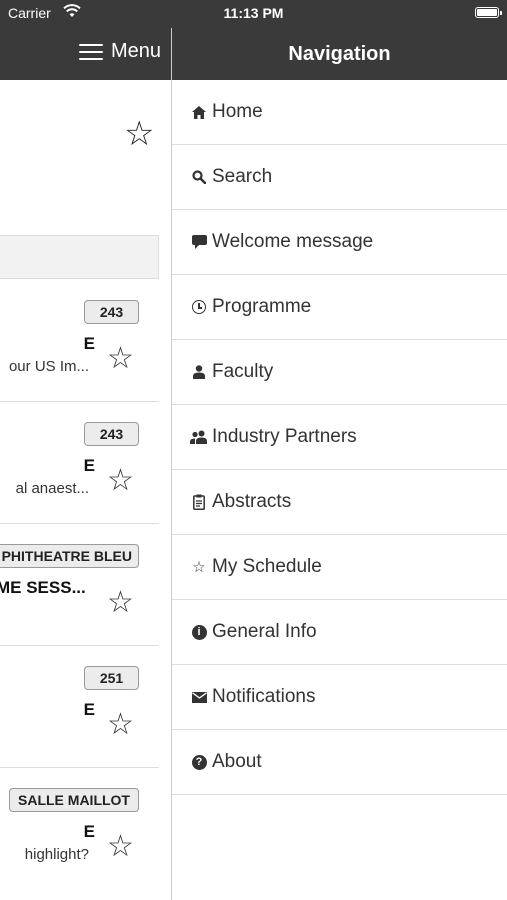 This screenshot has height=900, width=507. What do you see at coordinates (56, 854) in the screenshot?
I see `session-subtitle: highlight?` at bounding box center [56, 854].